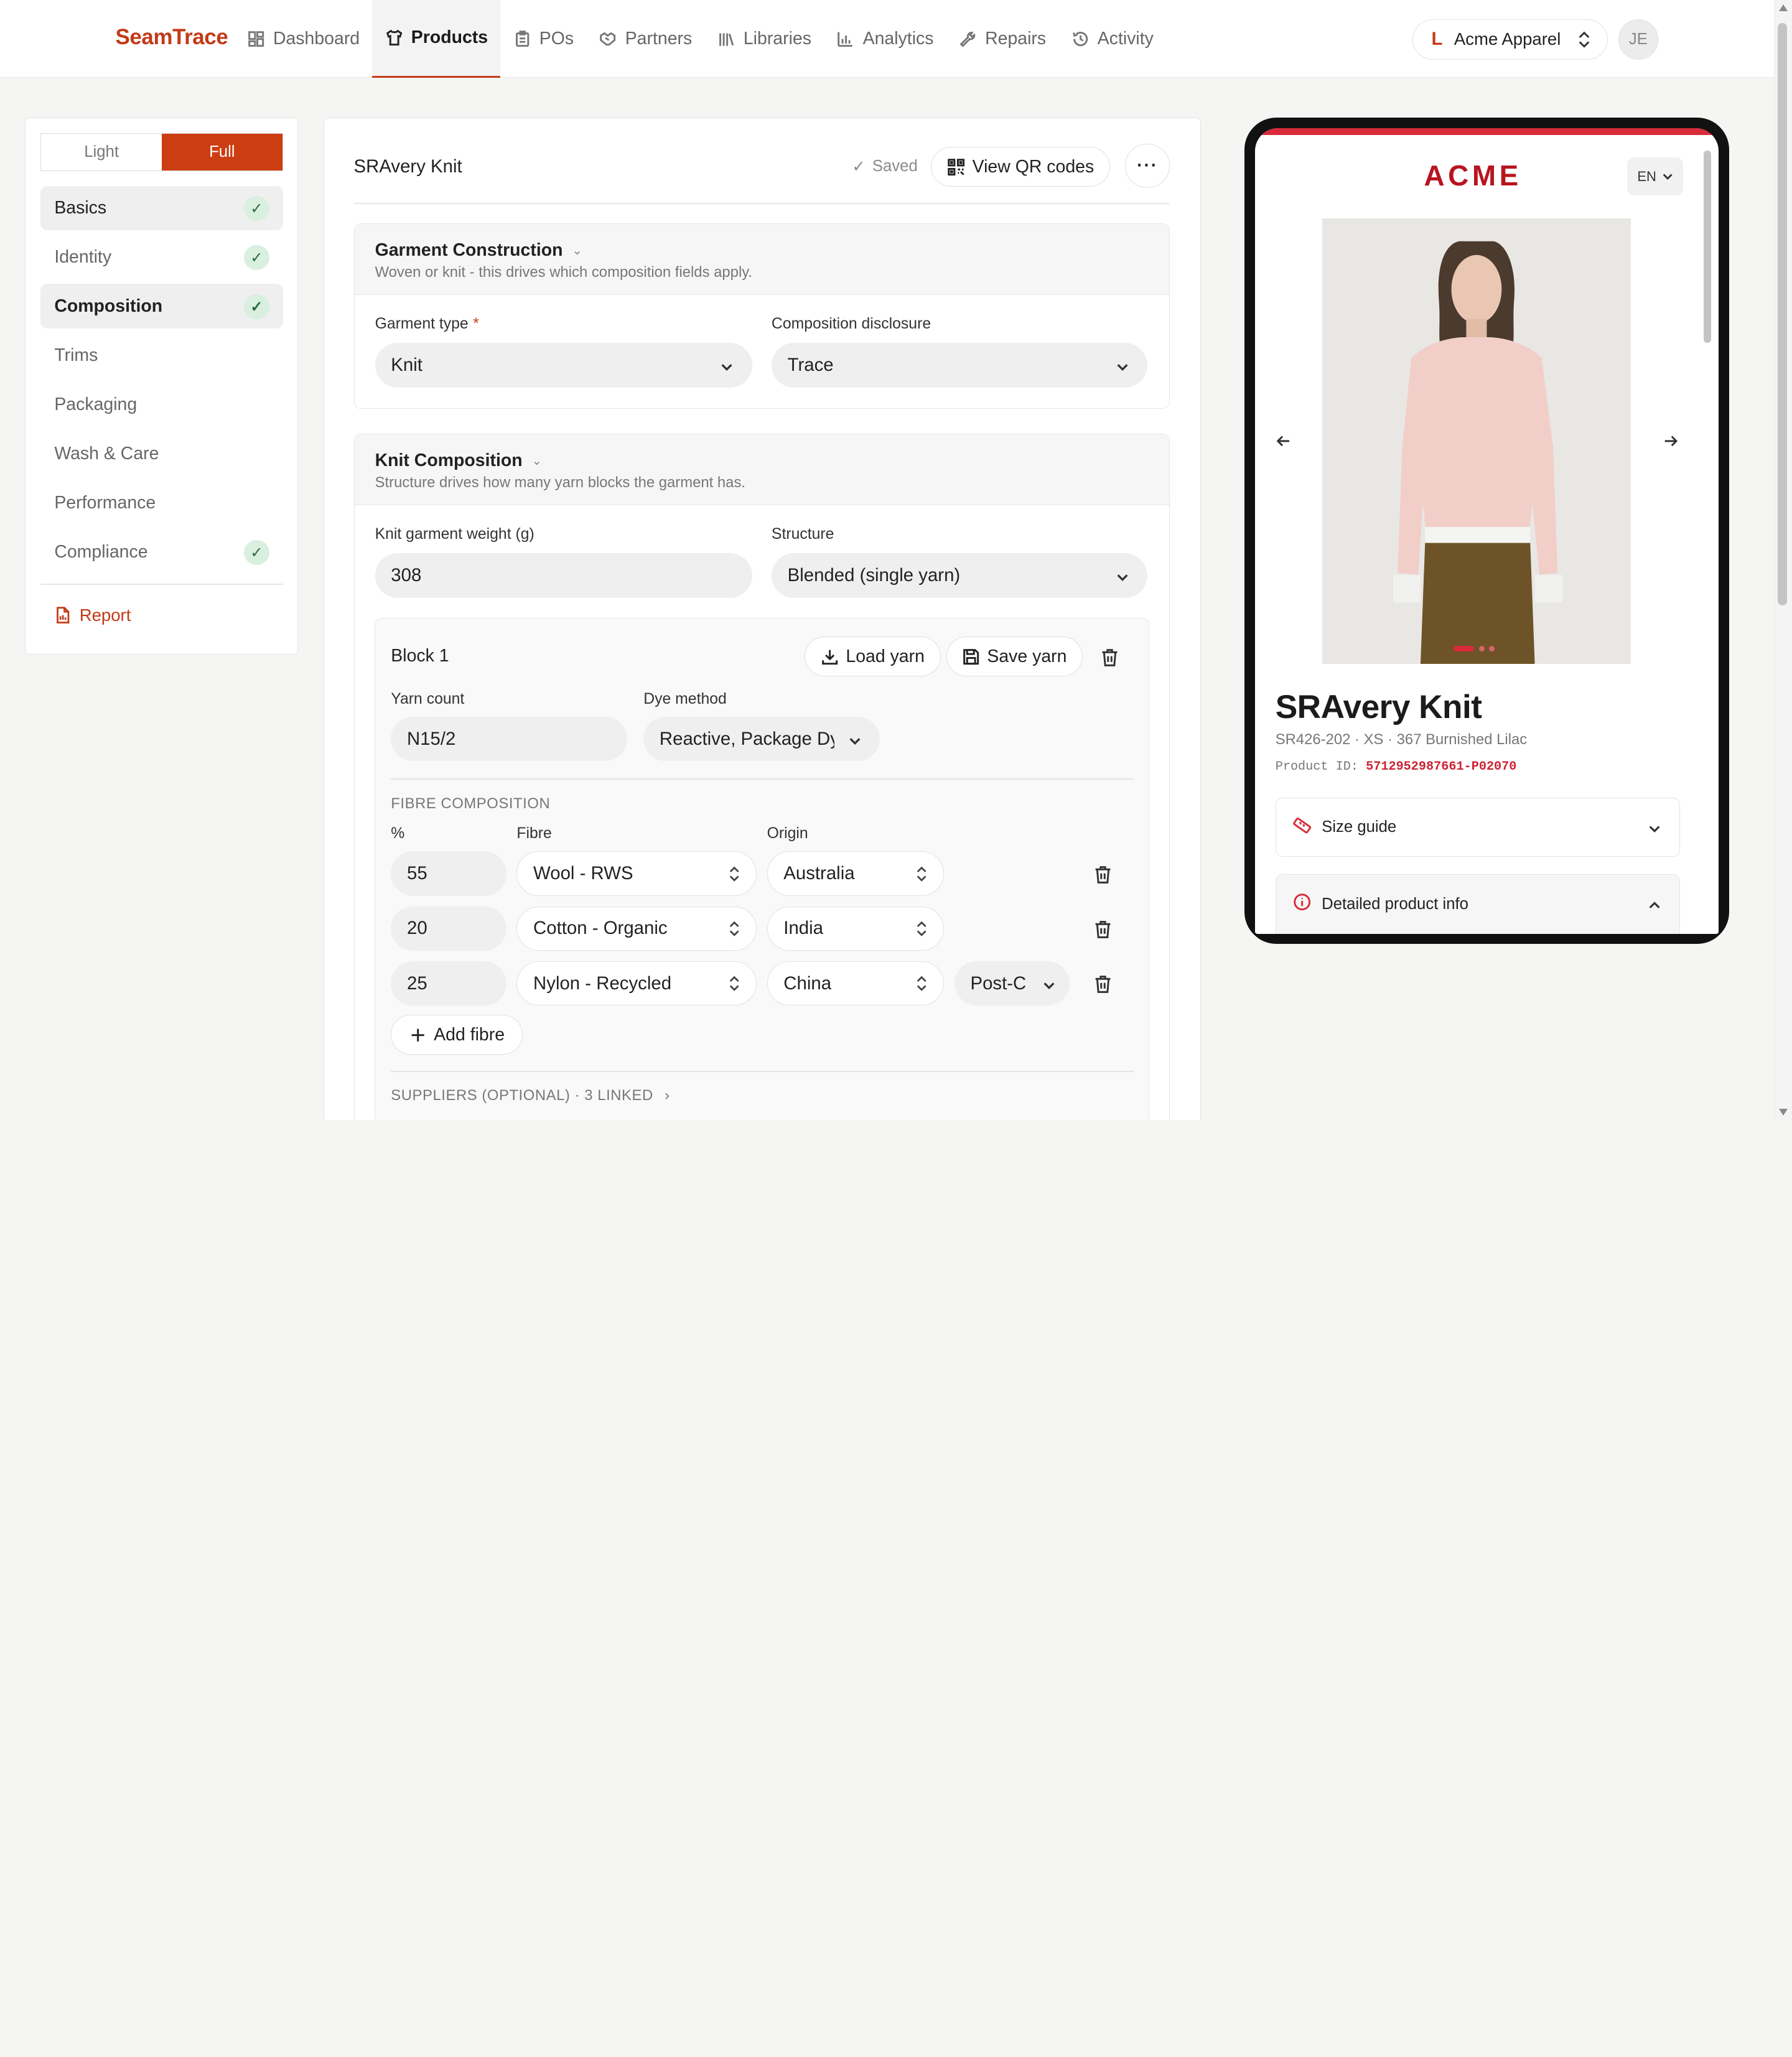  Describe the element at coordinates (161, 355) in the screenshot. I see `section-trims: Trims` at that location.